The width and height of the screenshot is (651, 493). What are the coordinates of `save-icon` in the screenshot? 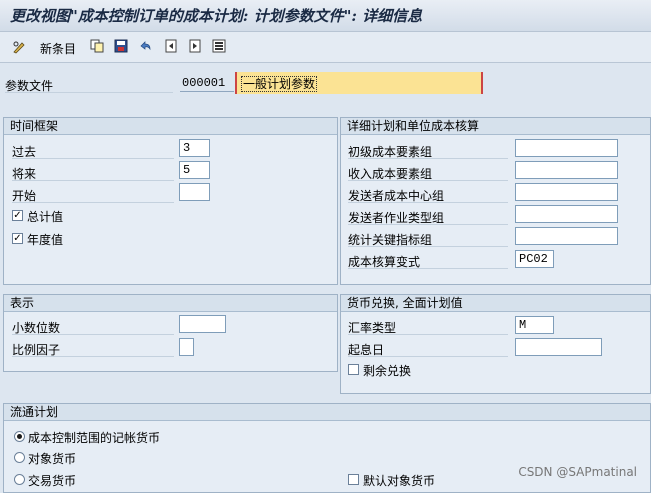 It's located at (121, 46).